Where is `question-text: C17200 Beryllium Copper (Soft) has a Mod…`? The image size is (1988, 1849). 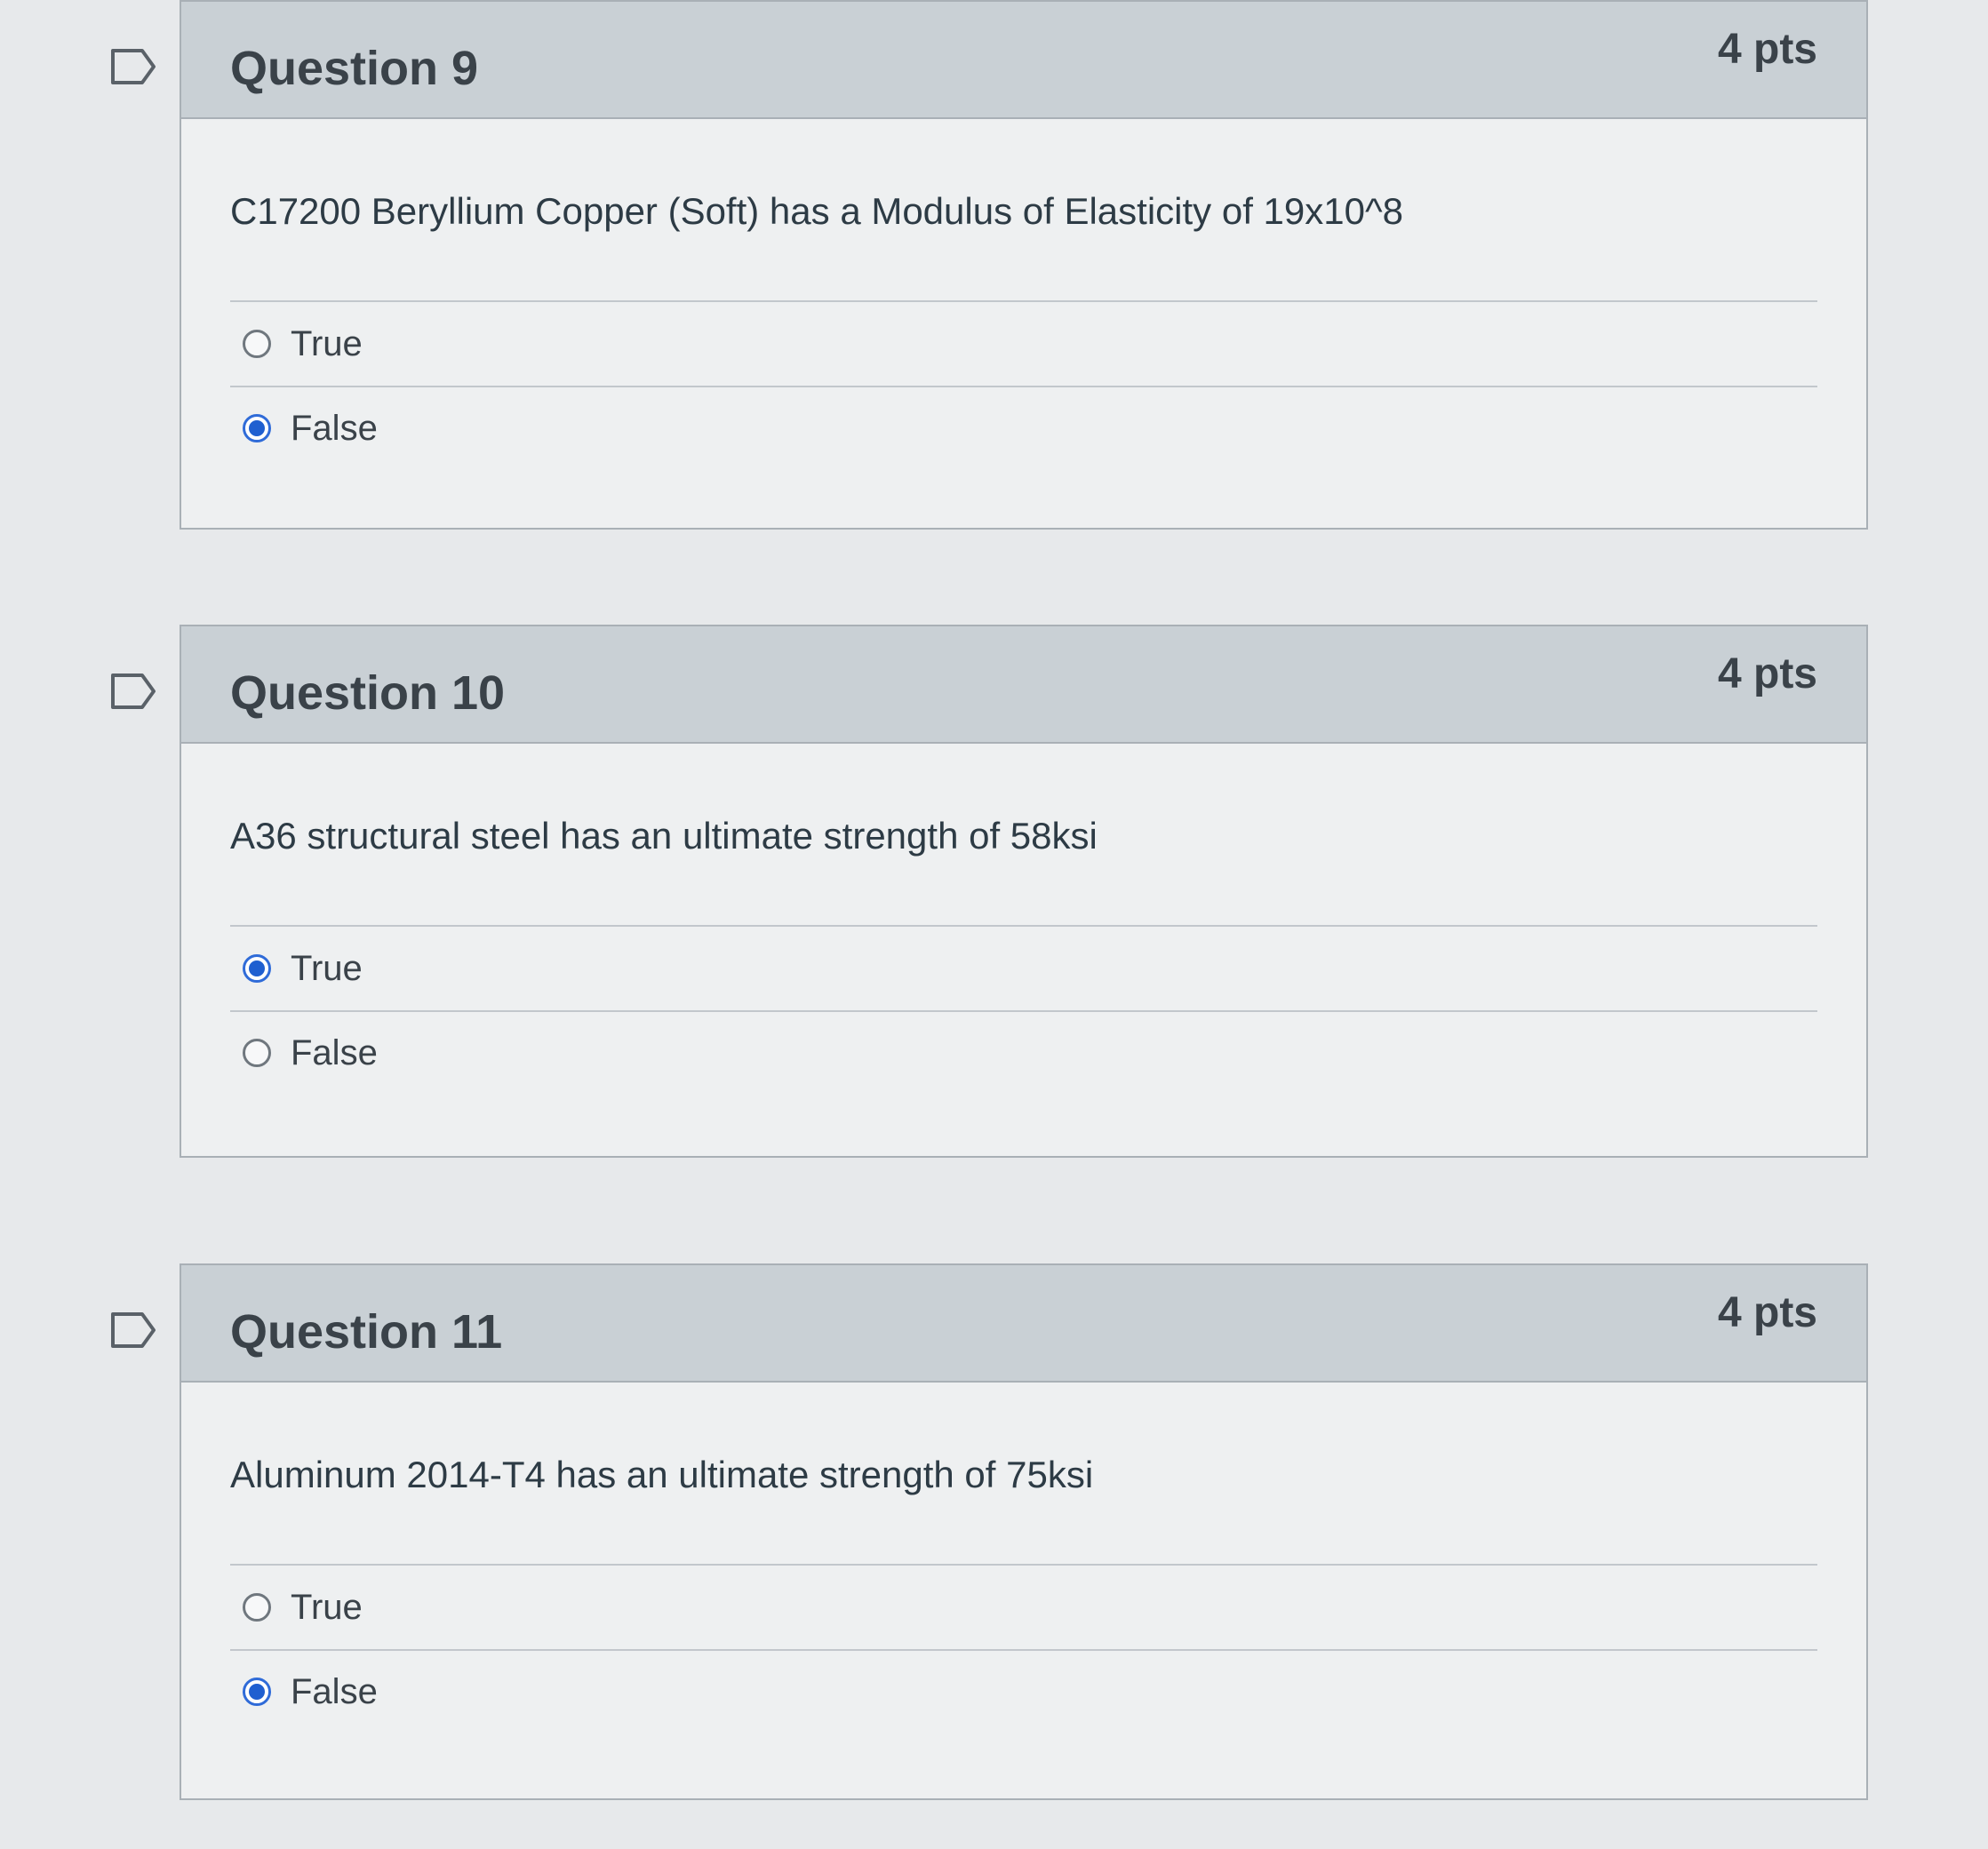
question-text: C17200 Beryllium Copper (Soft) has a Mod… is located at coordinates (817, 211).